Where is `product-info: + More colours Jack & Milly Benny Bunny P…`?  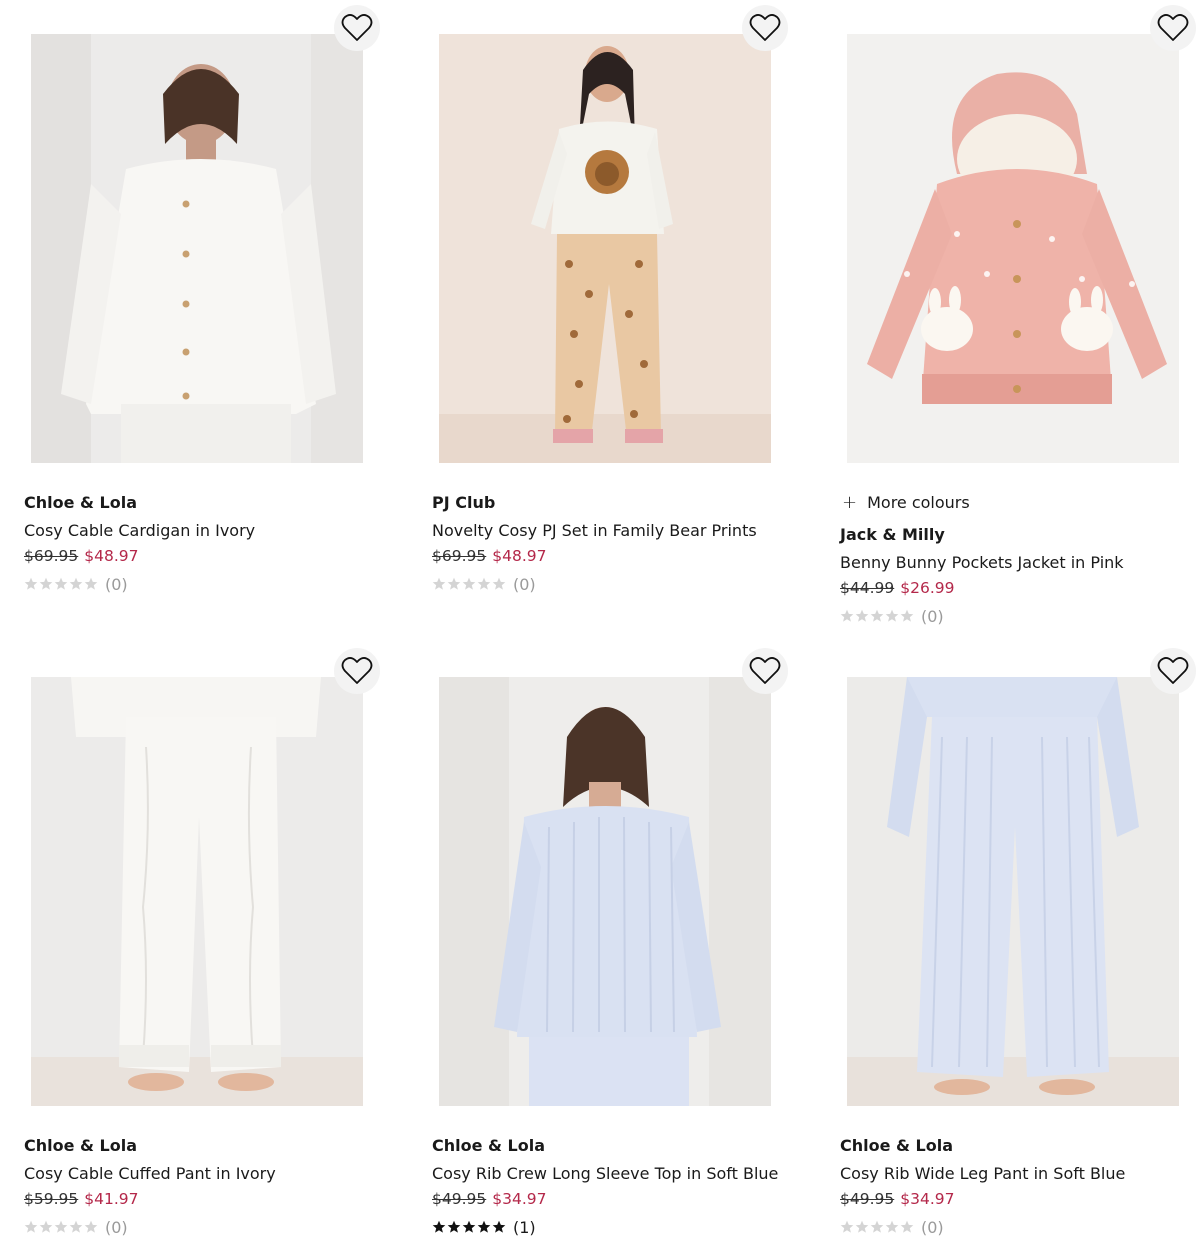 product-info: + More colours Jack & Milly Benny Bunny P… is located at coordinates (1020, 559).